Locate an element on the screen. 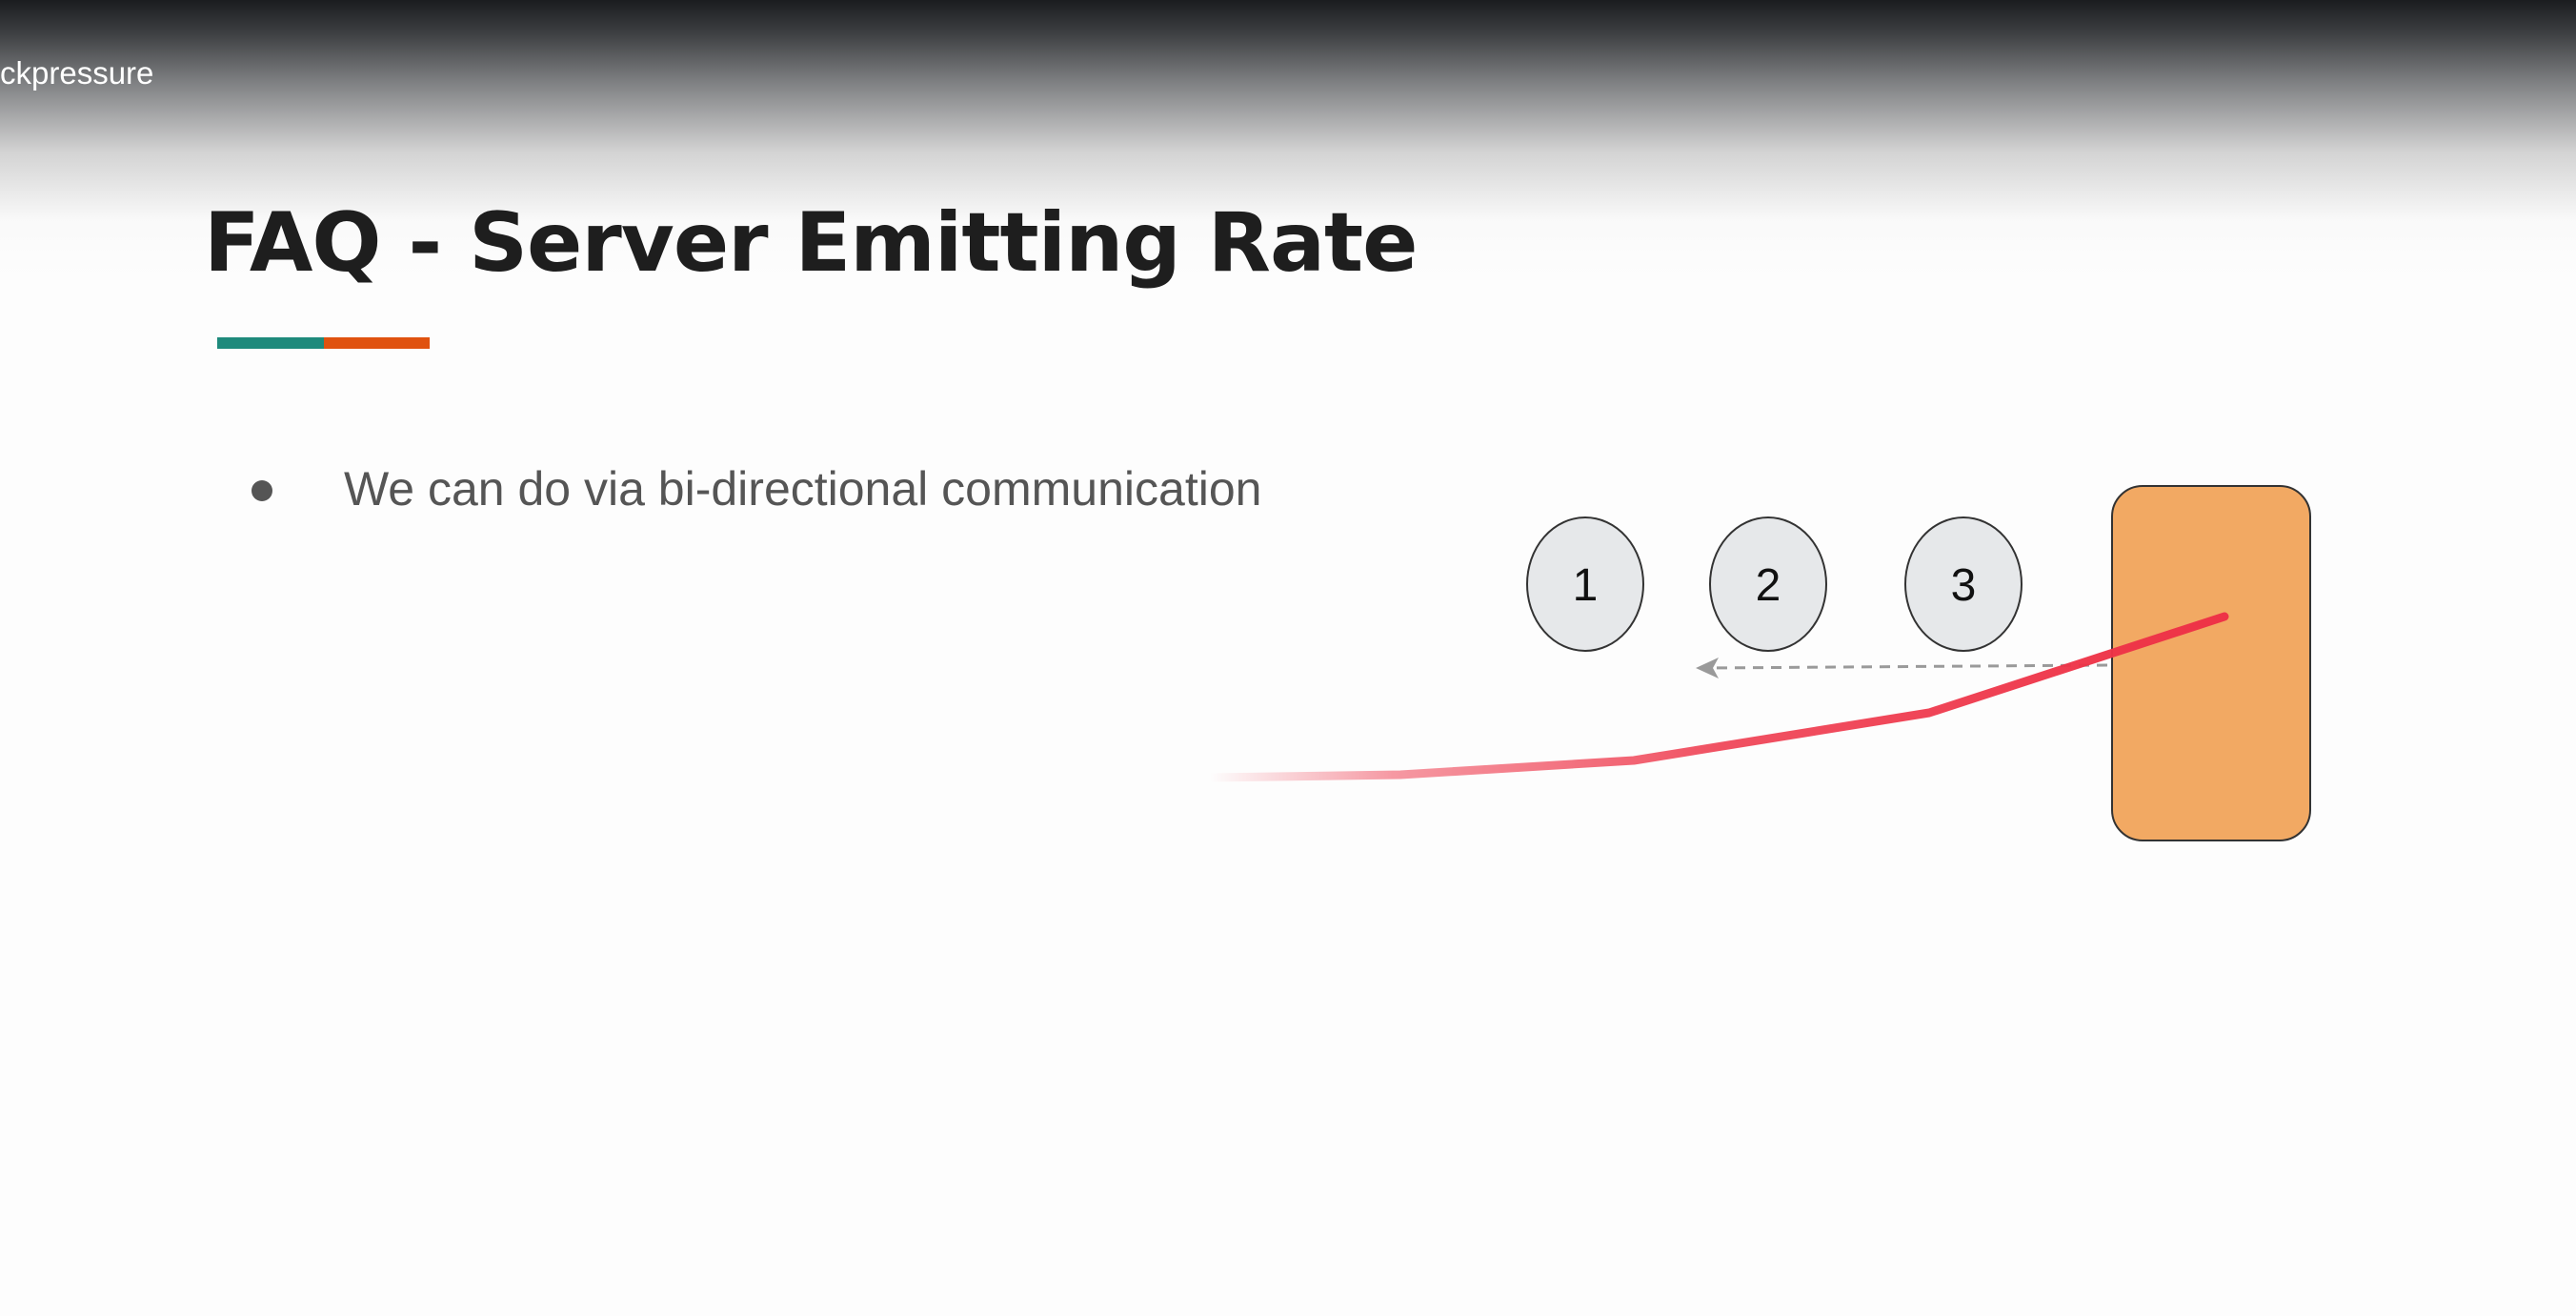 Image resolution: width=2576 pixels, height=1316 pixels. item-1: 1 is located at coordinates (1585, 584).